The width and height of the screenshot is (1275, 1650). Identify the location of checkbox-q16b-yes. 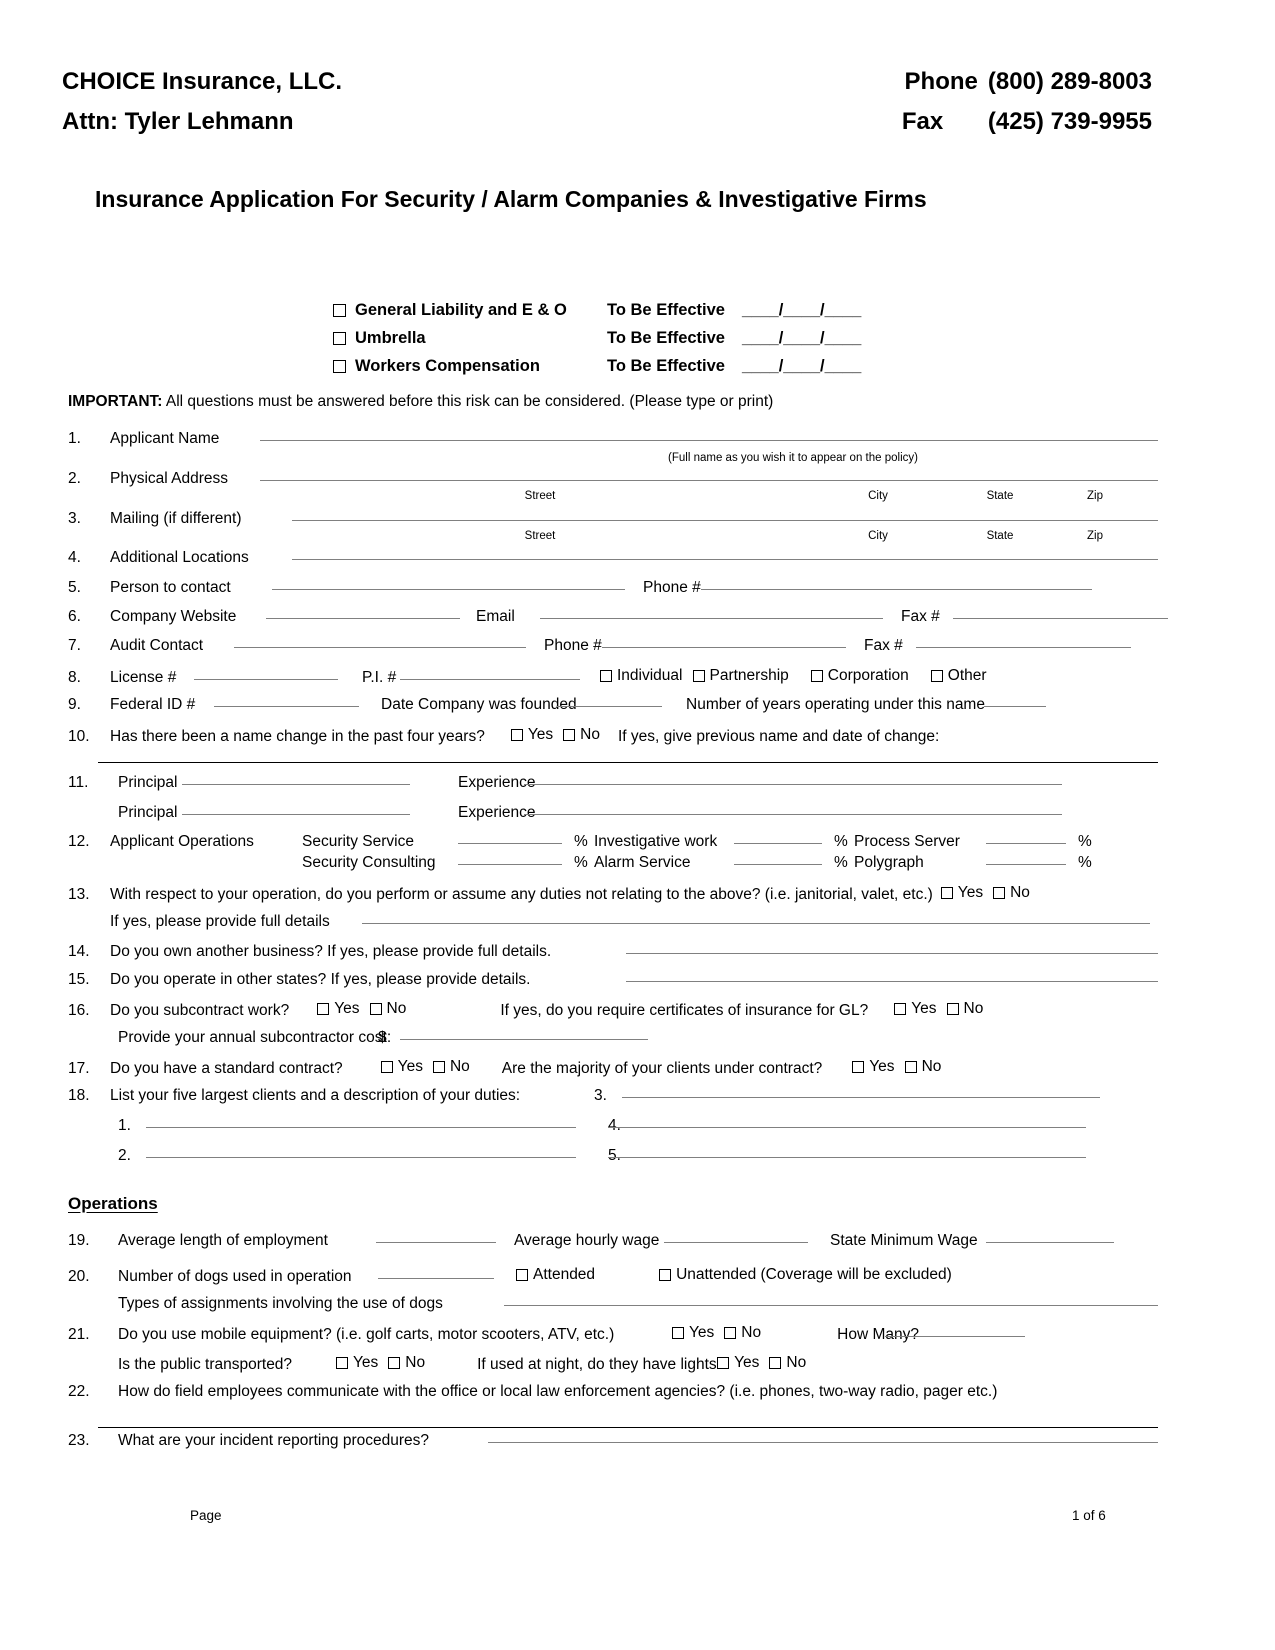
(900, 1009).